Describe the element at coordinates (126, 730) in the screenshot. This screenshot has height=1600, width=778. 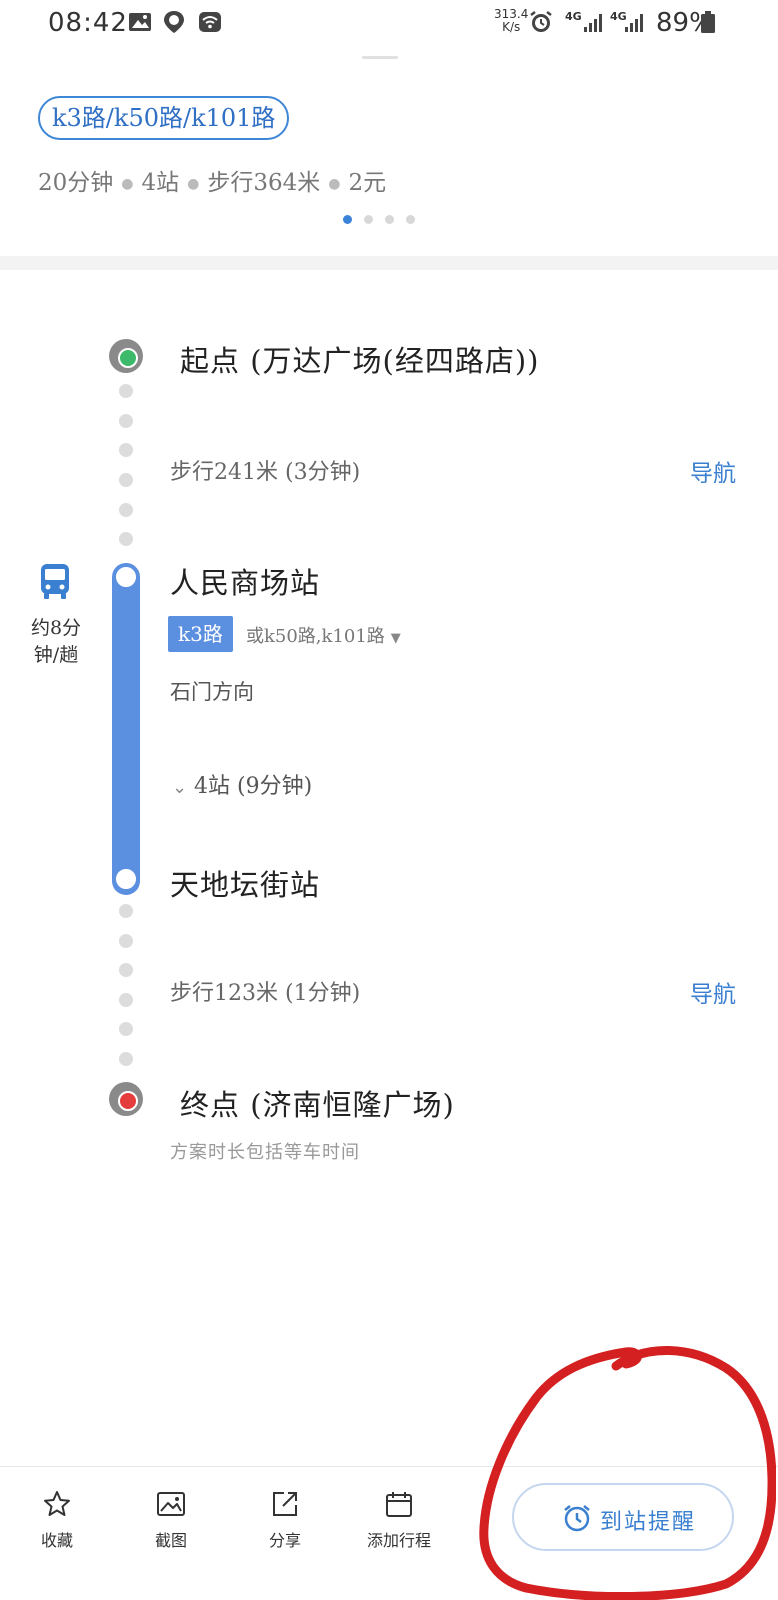
I see `bus-ride-bar` at that location.